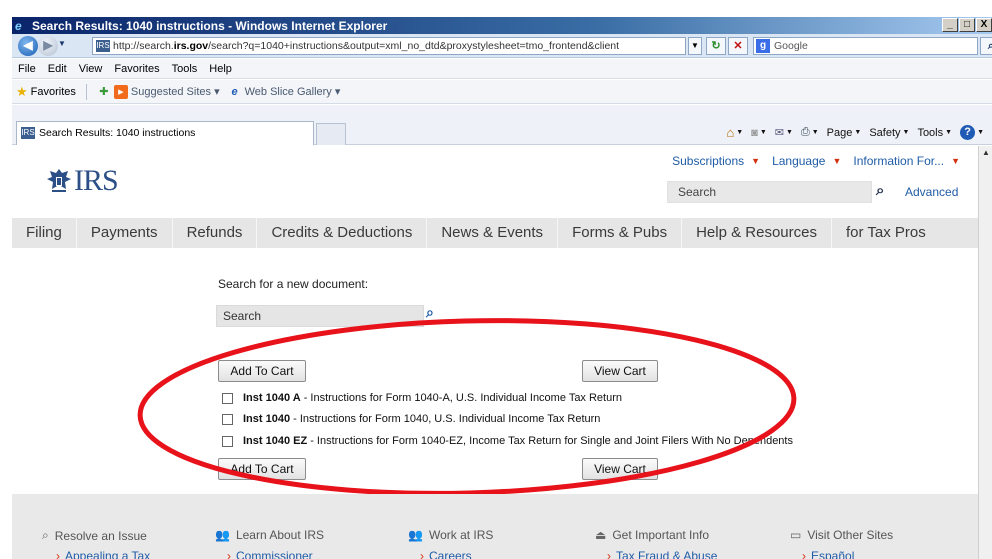 This screenshot has height=559, width=992. I want to click on footer-col-learn: 👥 Learn About IRS, so click(269, 535).